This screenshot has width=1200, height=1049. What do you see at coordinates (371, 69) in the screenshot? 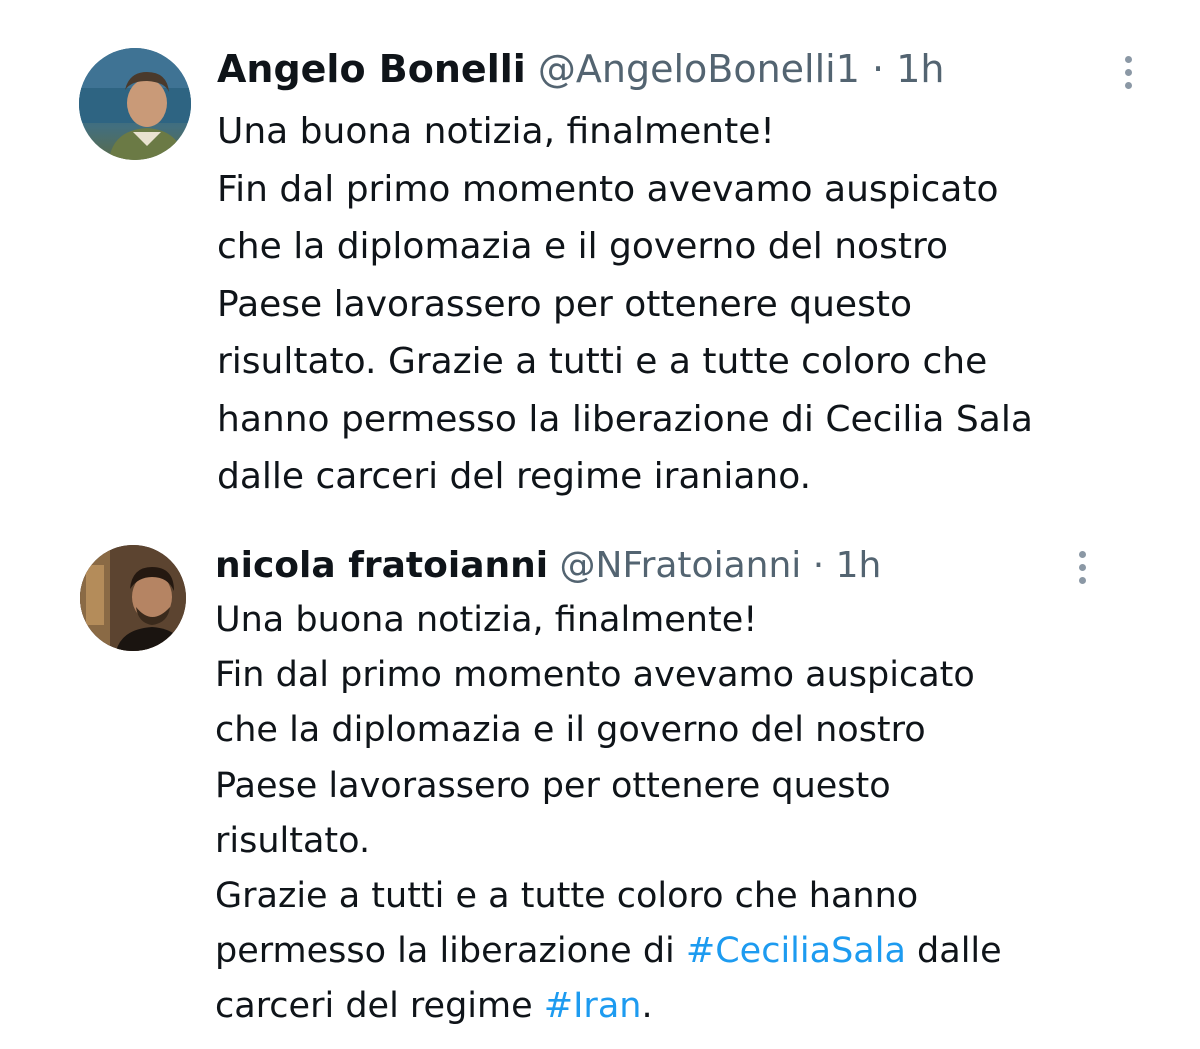
I see `display-name: Angelo Bonelli` at bounding box center [371, 69].